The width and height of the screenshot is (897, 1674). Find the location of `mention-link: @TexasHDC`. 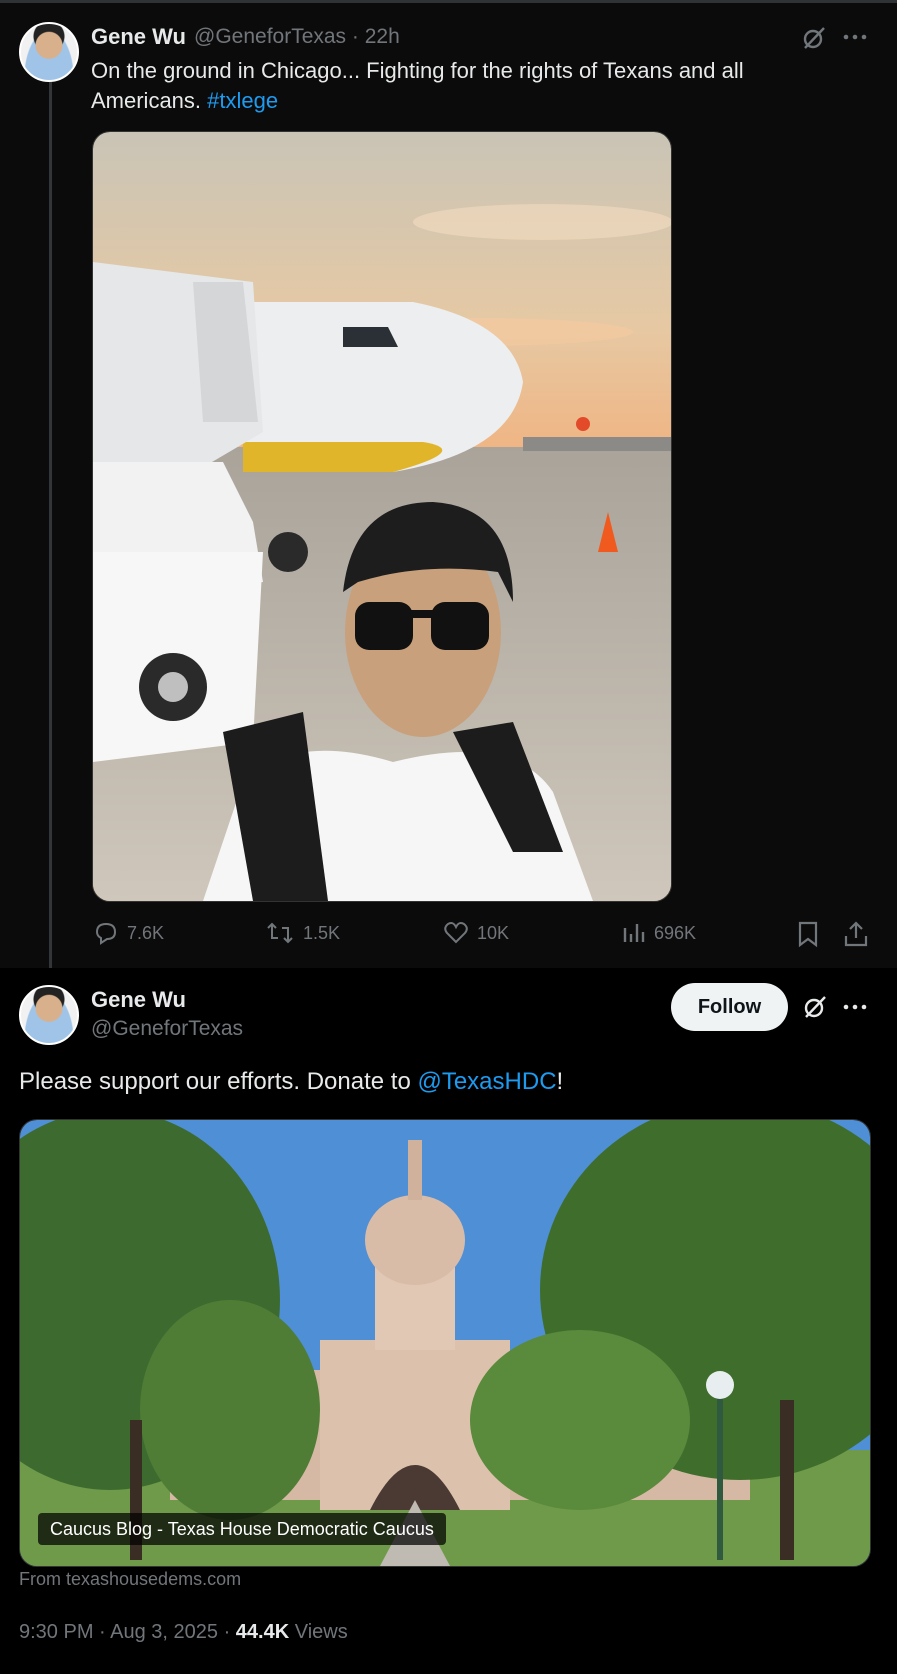

mention-link: @TexasHDC is located at coordinates (486, 1081).